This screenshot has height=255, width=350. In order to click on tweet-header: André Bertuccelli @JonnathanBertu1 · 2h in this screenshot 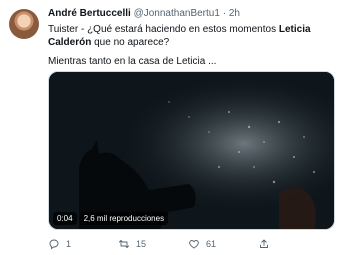, I will do `click(195, 16)`.